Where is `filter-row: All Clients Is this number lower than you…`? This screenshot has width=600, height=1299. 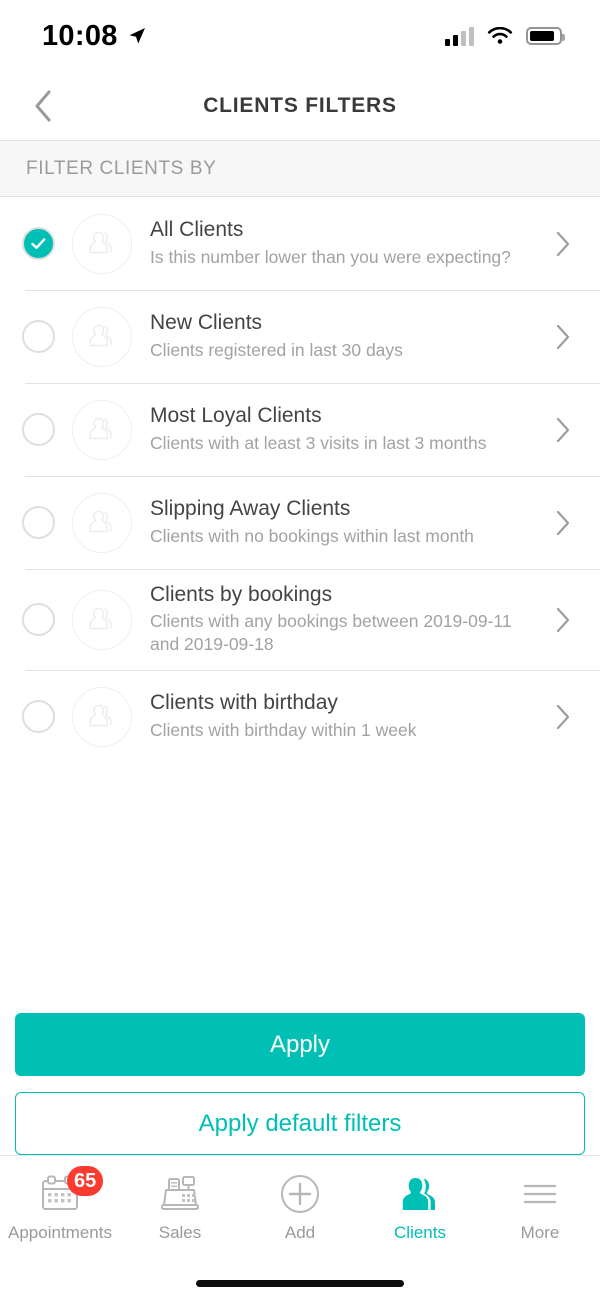
filter-row: All Clients Is this number lower than you… is located at coordinates (300, 243).